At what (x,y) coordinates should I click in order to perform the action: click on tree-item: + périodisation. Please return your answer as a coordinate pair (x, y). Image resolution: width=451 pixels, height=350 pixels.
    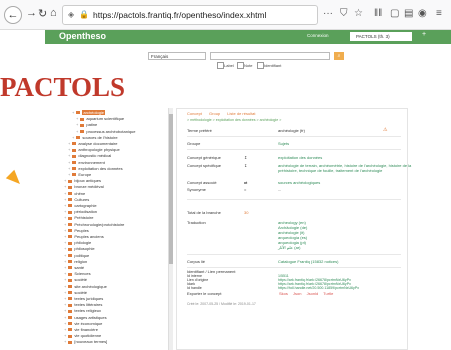
    Looking at the image, I should click on (80, 211).